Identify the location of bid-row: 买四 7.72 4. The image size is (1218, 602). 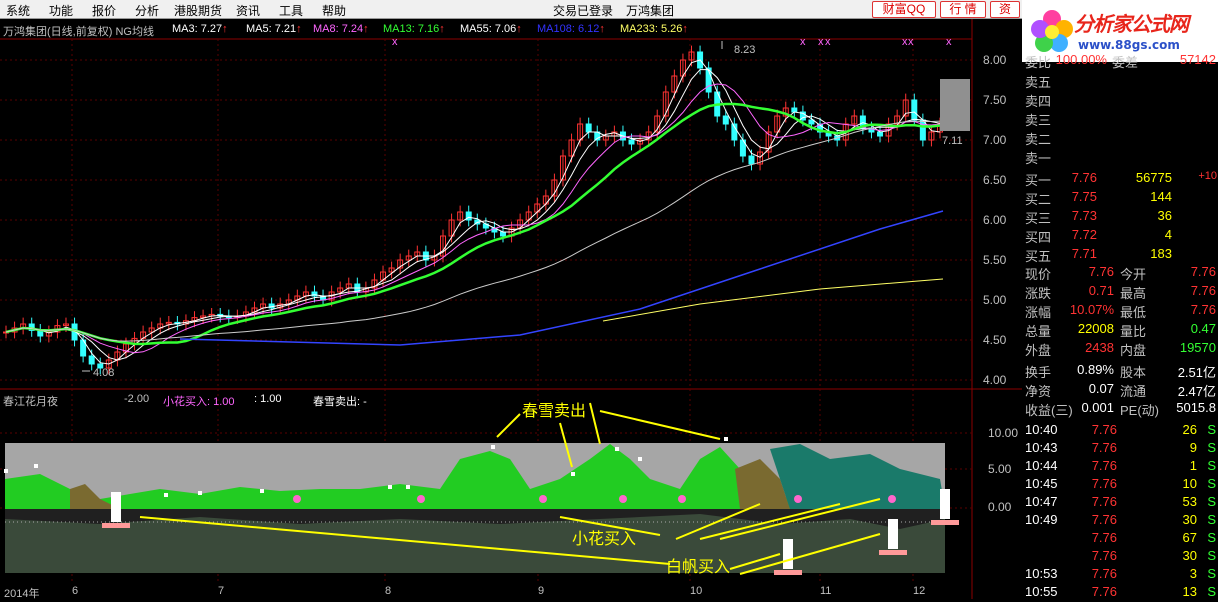
(1120, 236).